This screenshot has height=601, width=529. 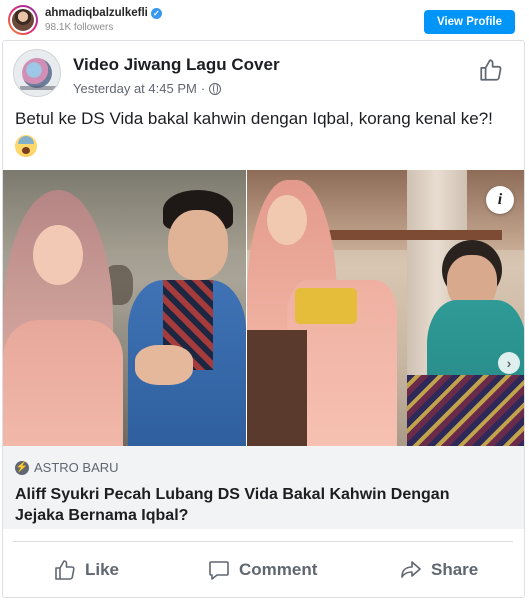 I want to click on actions-divider, so click(x=263, y=541).